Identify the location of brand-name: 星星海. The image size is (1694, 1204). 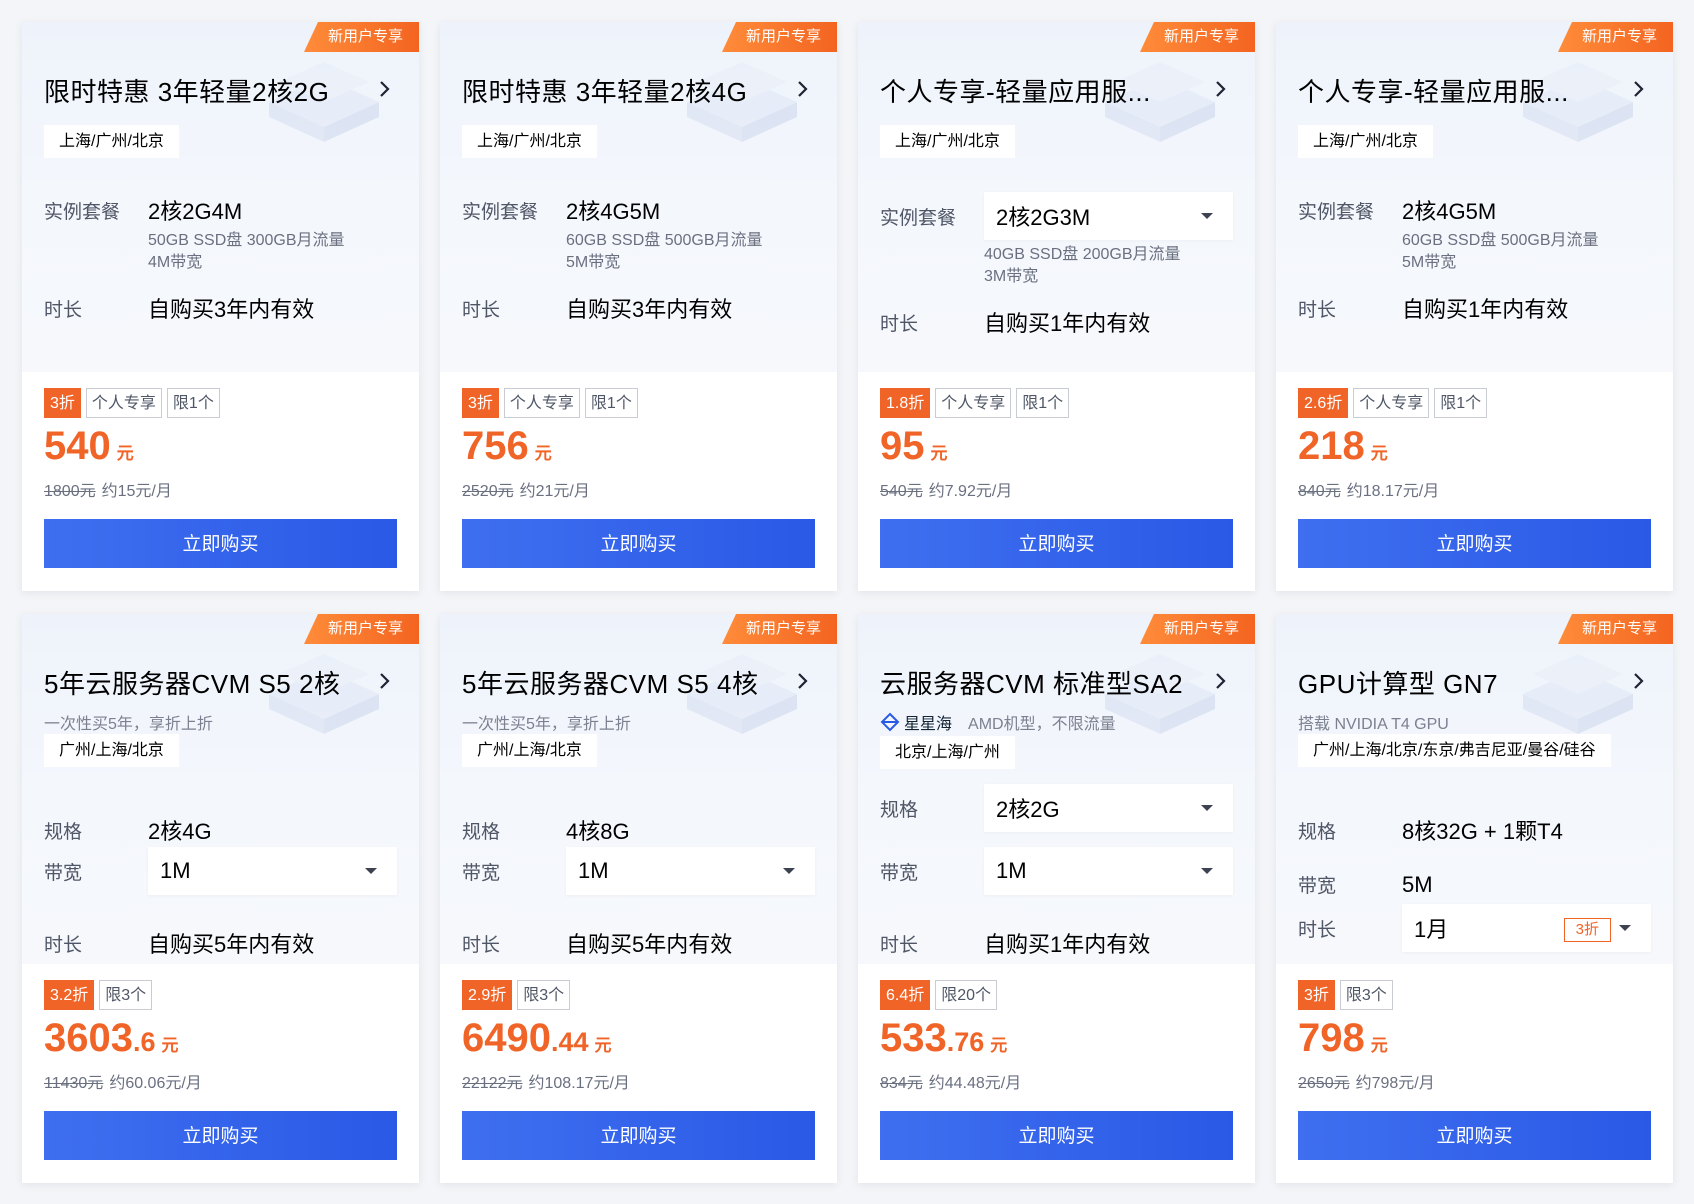
(928, 724).